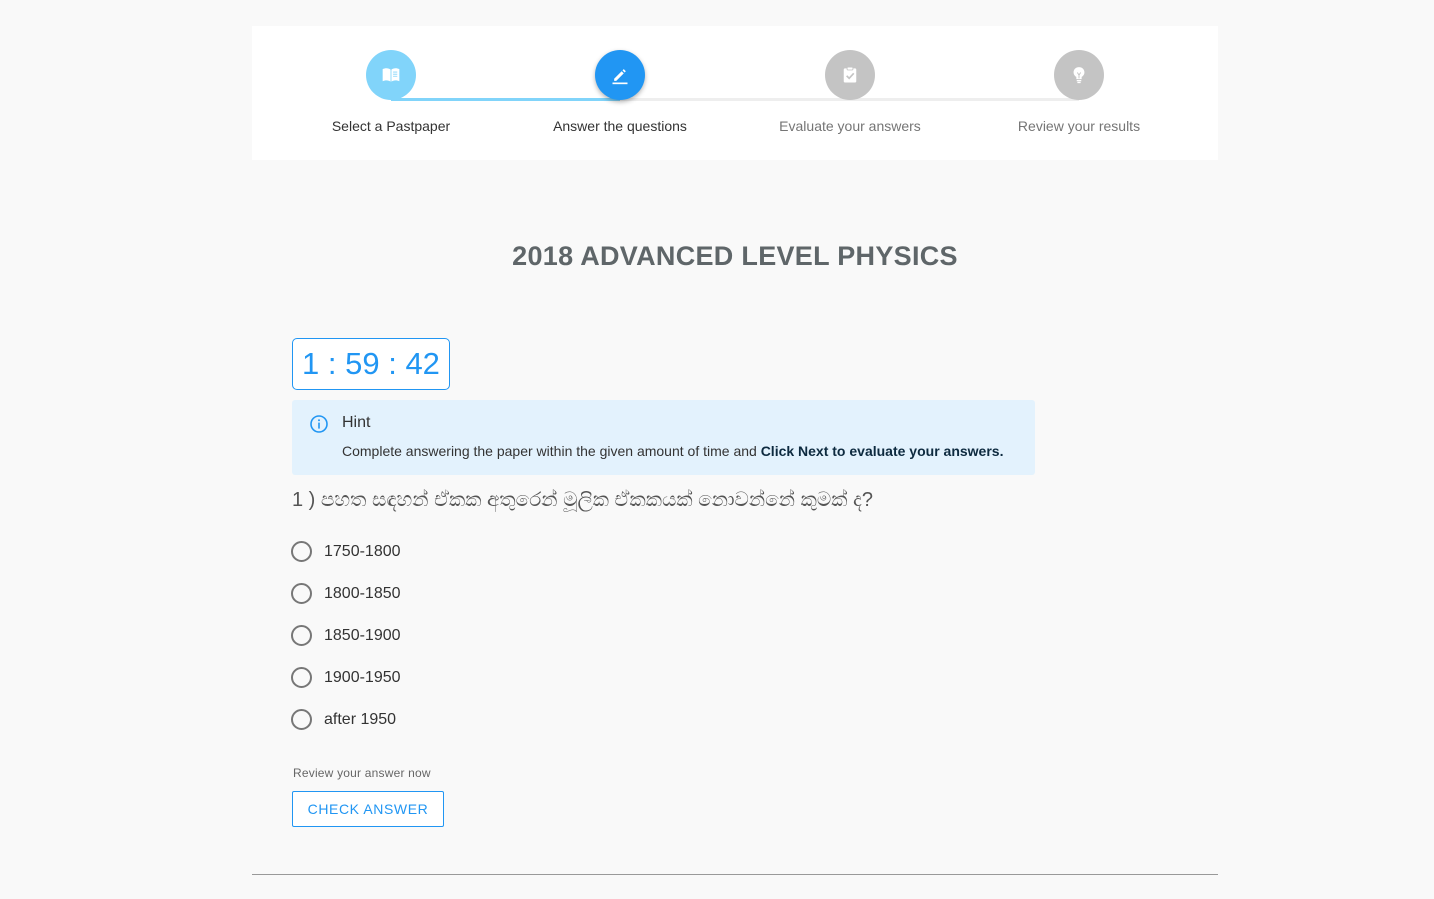  I want to click on option-label: after 1950, so click(360, 719).